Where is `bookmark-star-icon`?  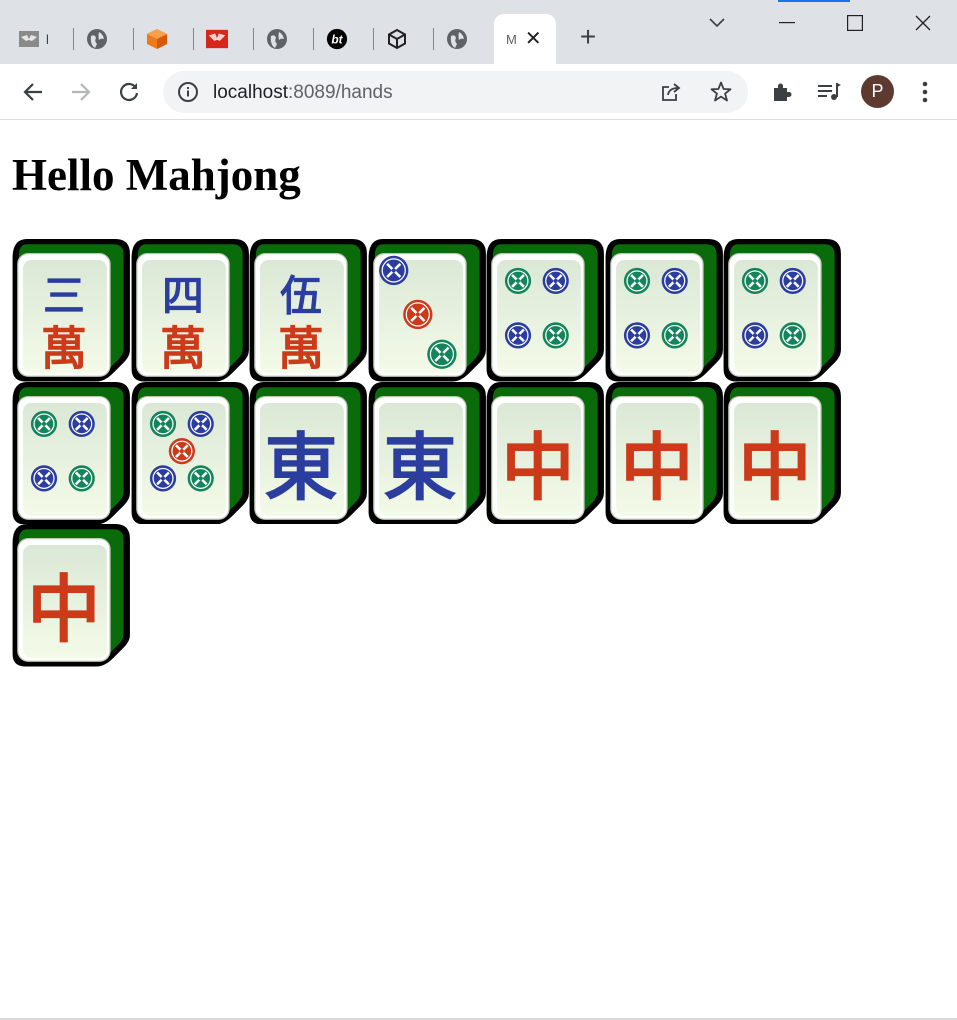 bookmark-star-icon is located at coordinates (721, 94).